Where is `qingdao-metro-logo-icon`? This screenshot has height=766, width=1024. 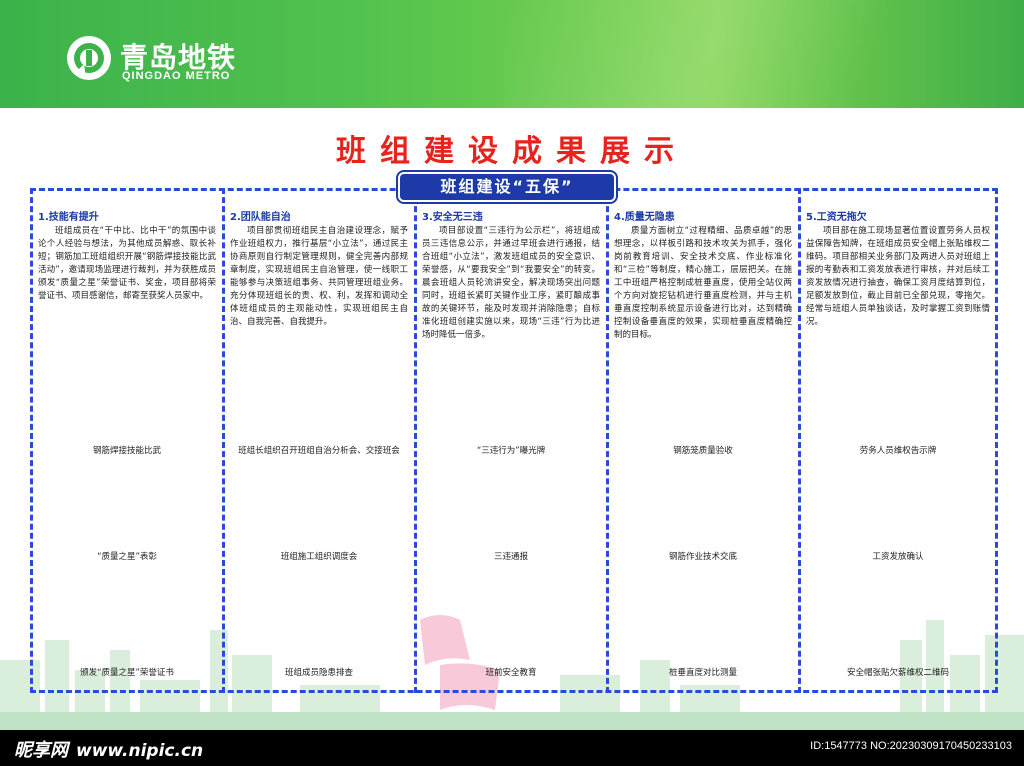
qingdao-metro-logo-icon is located at coordinates (89, 58).